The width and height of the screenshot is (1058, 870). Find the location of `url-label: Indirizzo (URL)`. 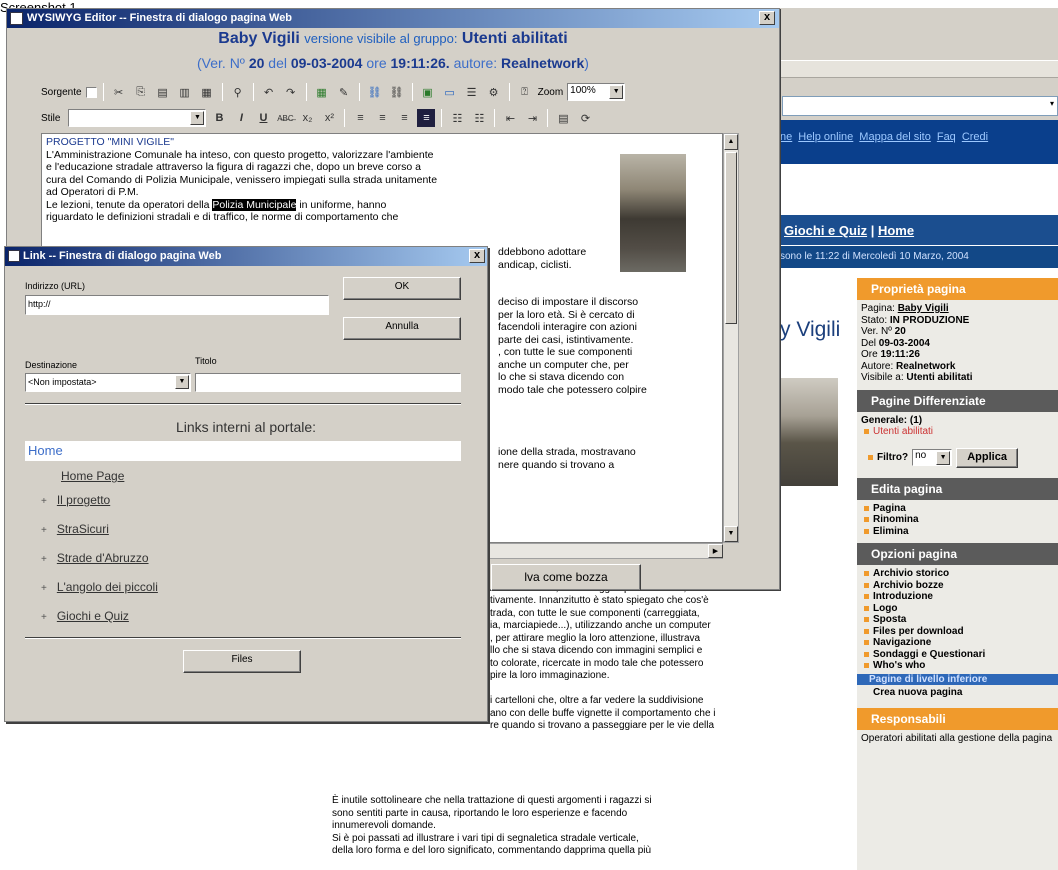

url-label: Indirizzo (URL) is located at coordinates (55, 286).